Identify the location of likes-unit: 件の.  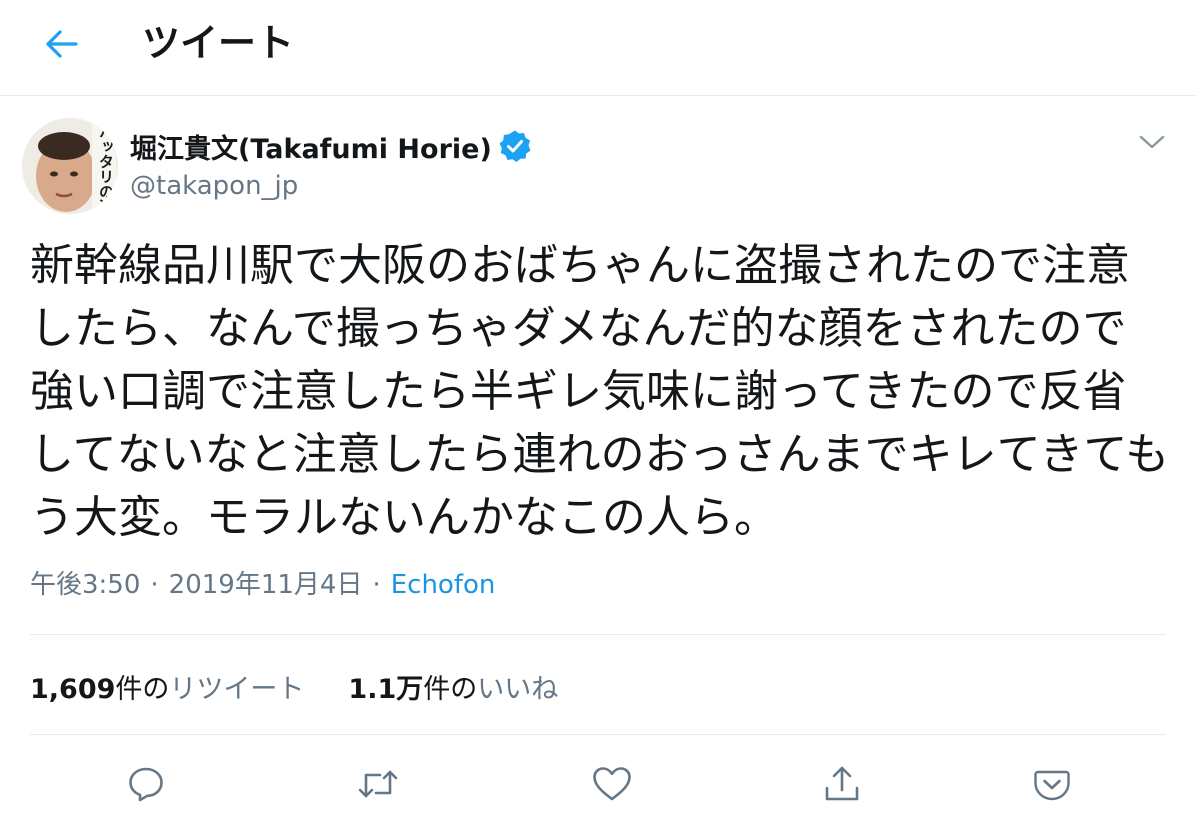
(450, 689).